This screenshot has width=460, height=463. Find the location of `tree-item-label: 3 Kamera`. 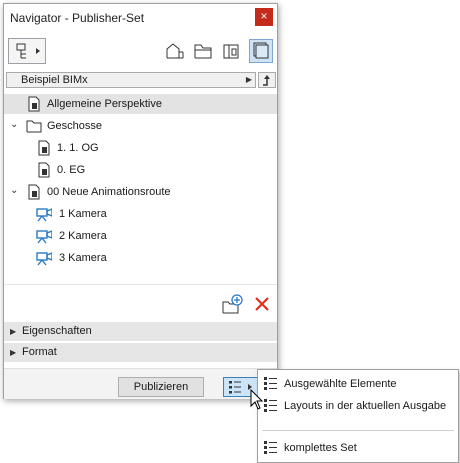

tree-item-label: 3 Kamera is located at coordinates (83, 258).